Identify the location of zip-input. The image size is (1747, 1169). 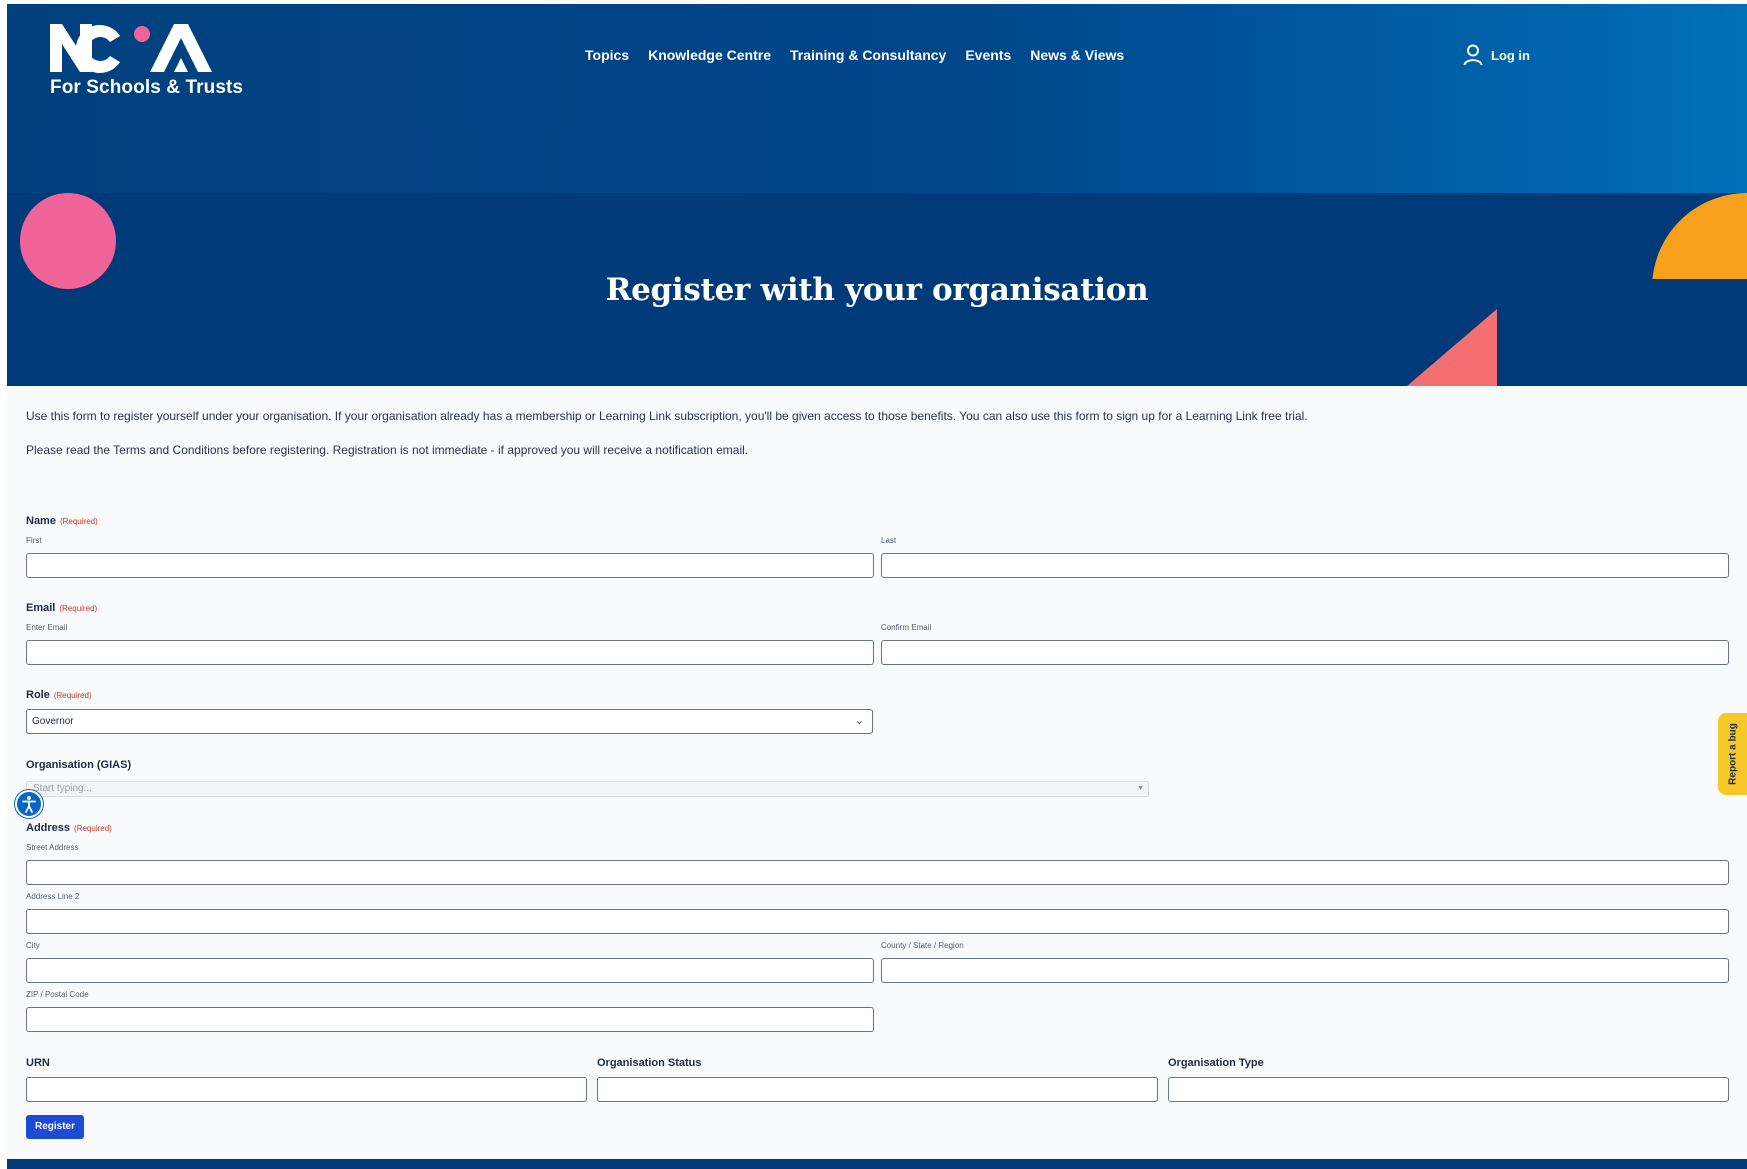
(450, 1019).